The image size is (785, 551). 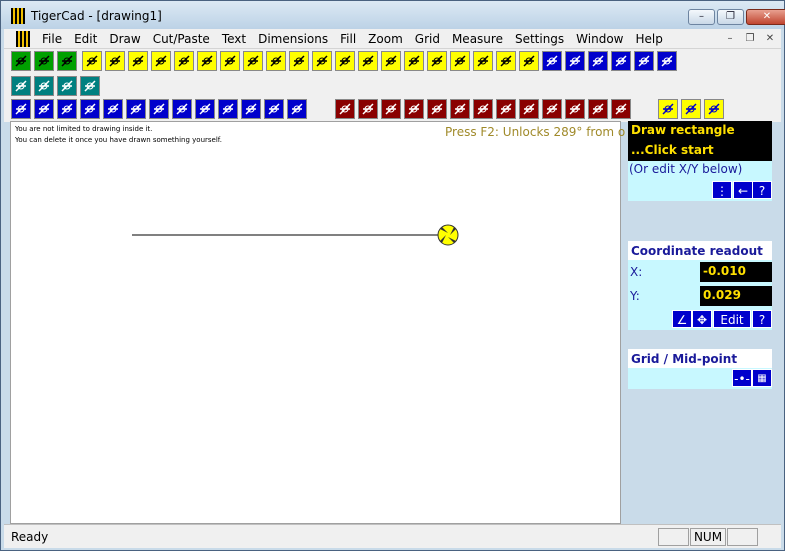 I want to click on move-vertical-icon, so click(x=575, y=61).